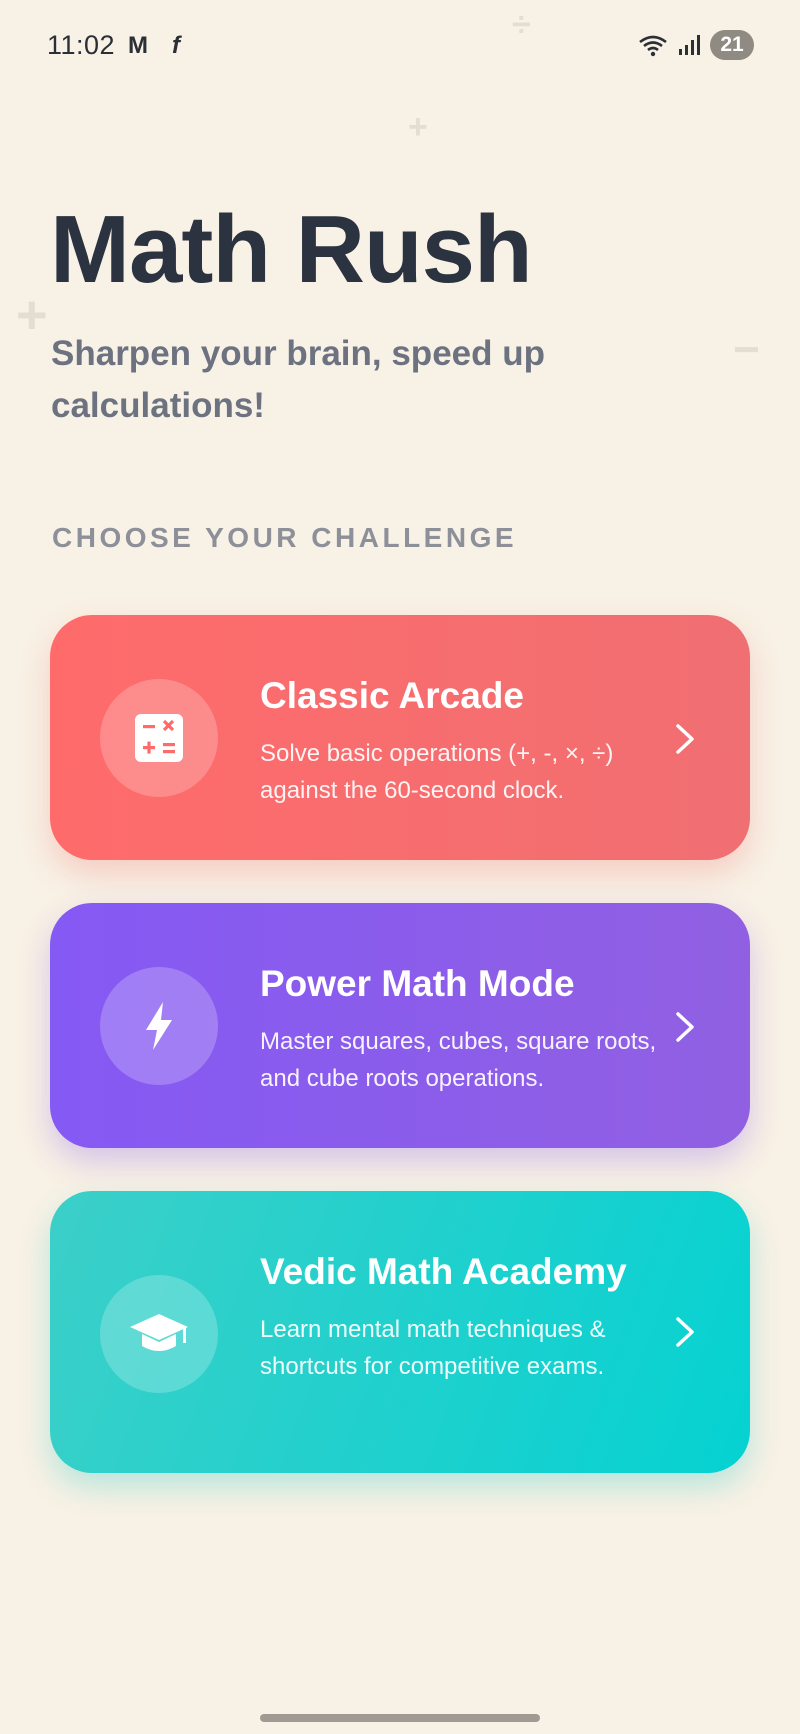  Describe the element at coordinates (176, 45) in the screenshot. I see `status-app-icon-f: f` at that location.